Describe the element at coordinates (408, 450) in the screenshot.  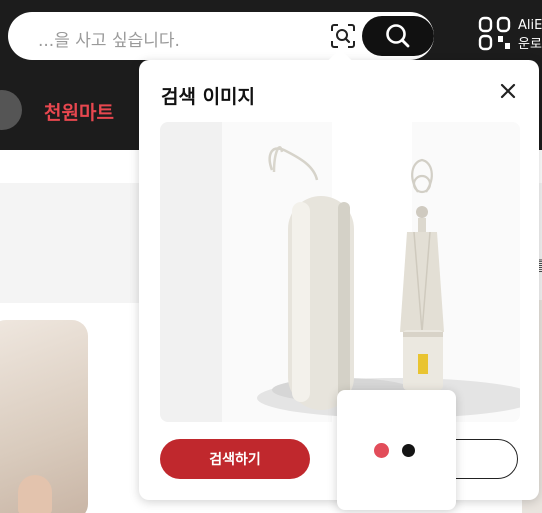
I see `loading-dot-black` at that location.